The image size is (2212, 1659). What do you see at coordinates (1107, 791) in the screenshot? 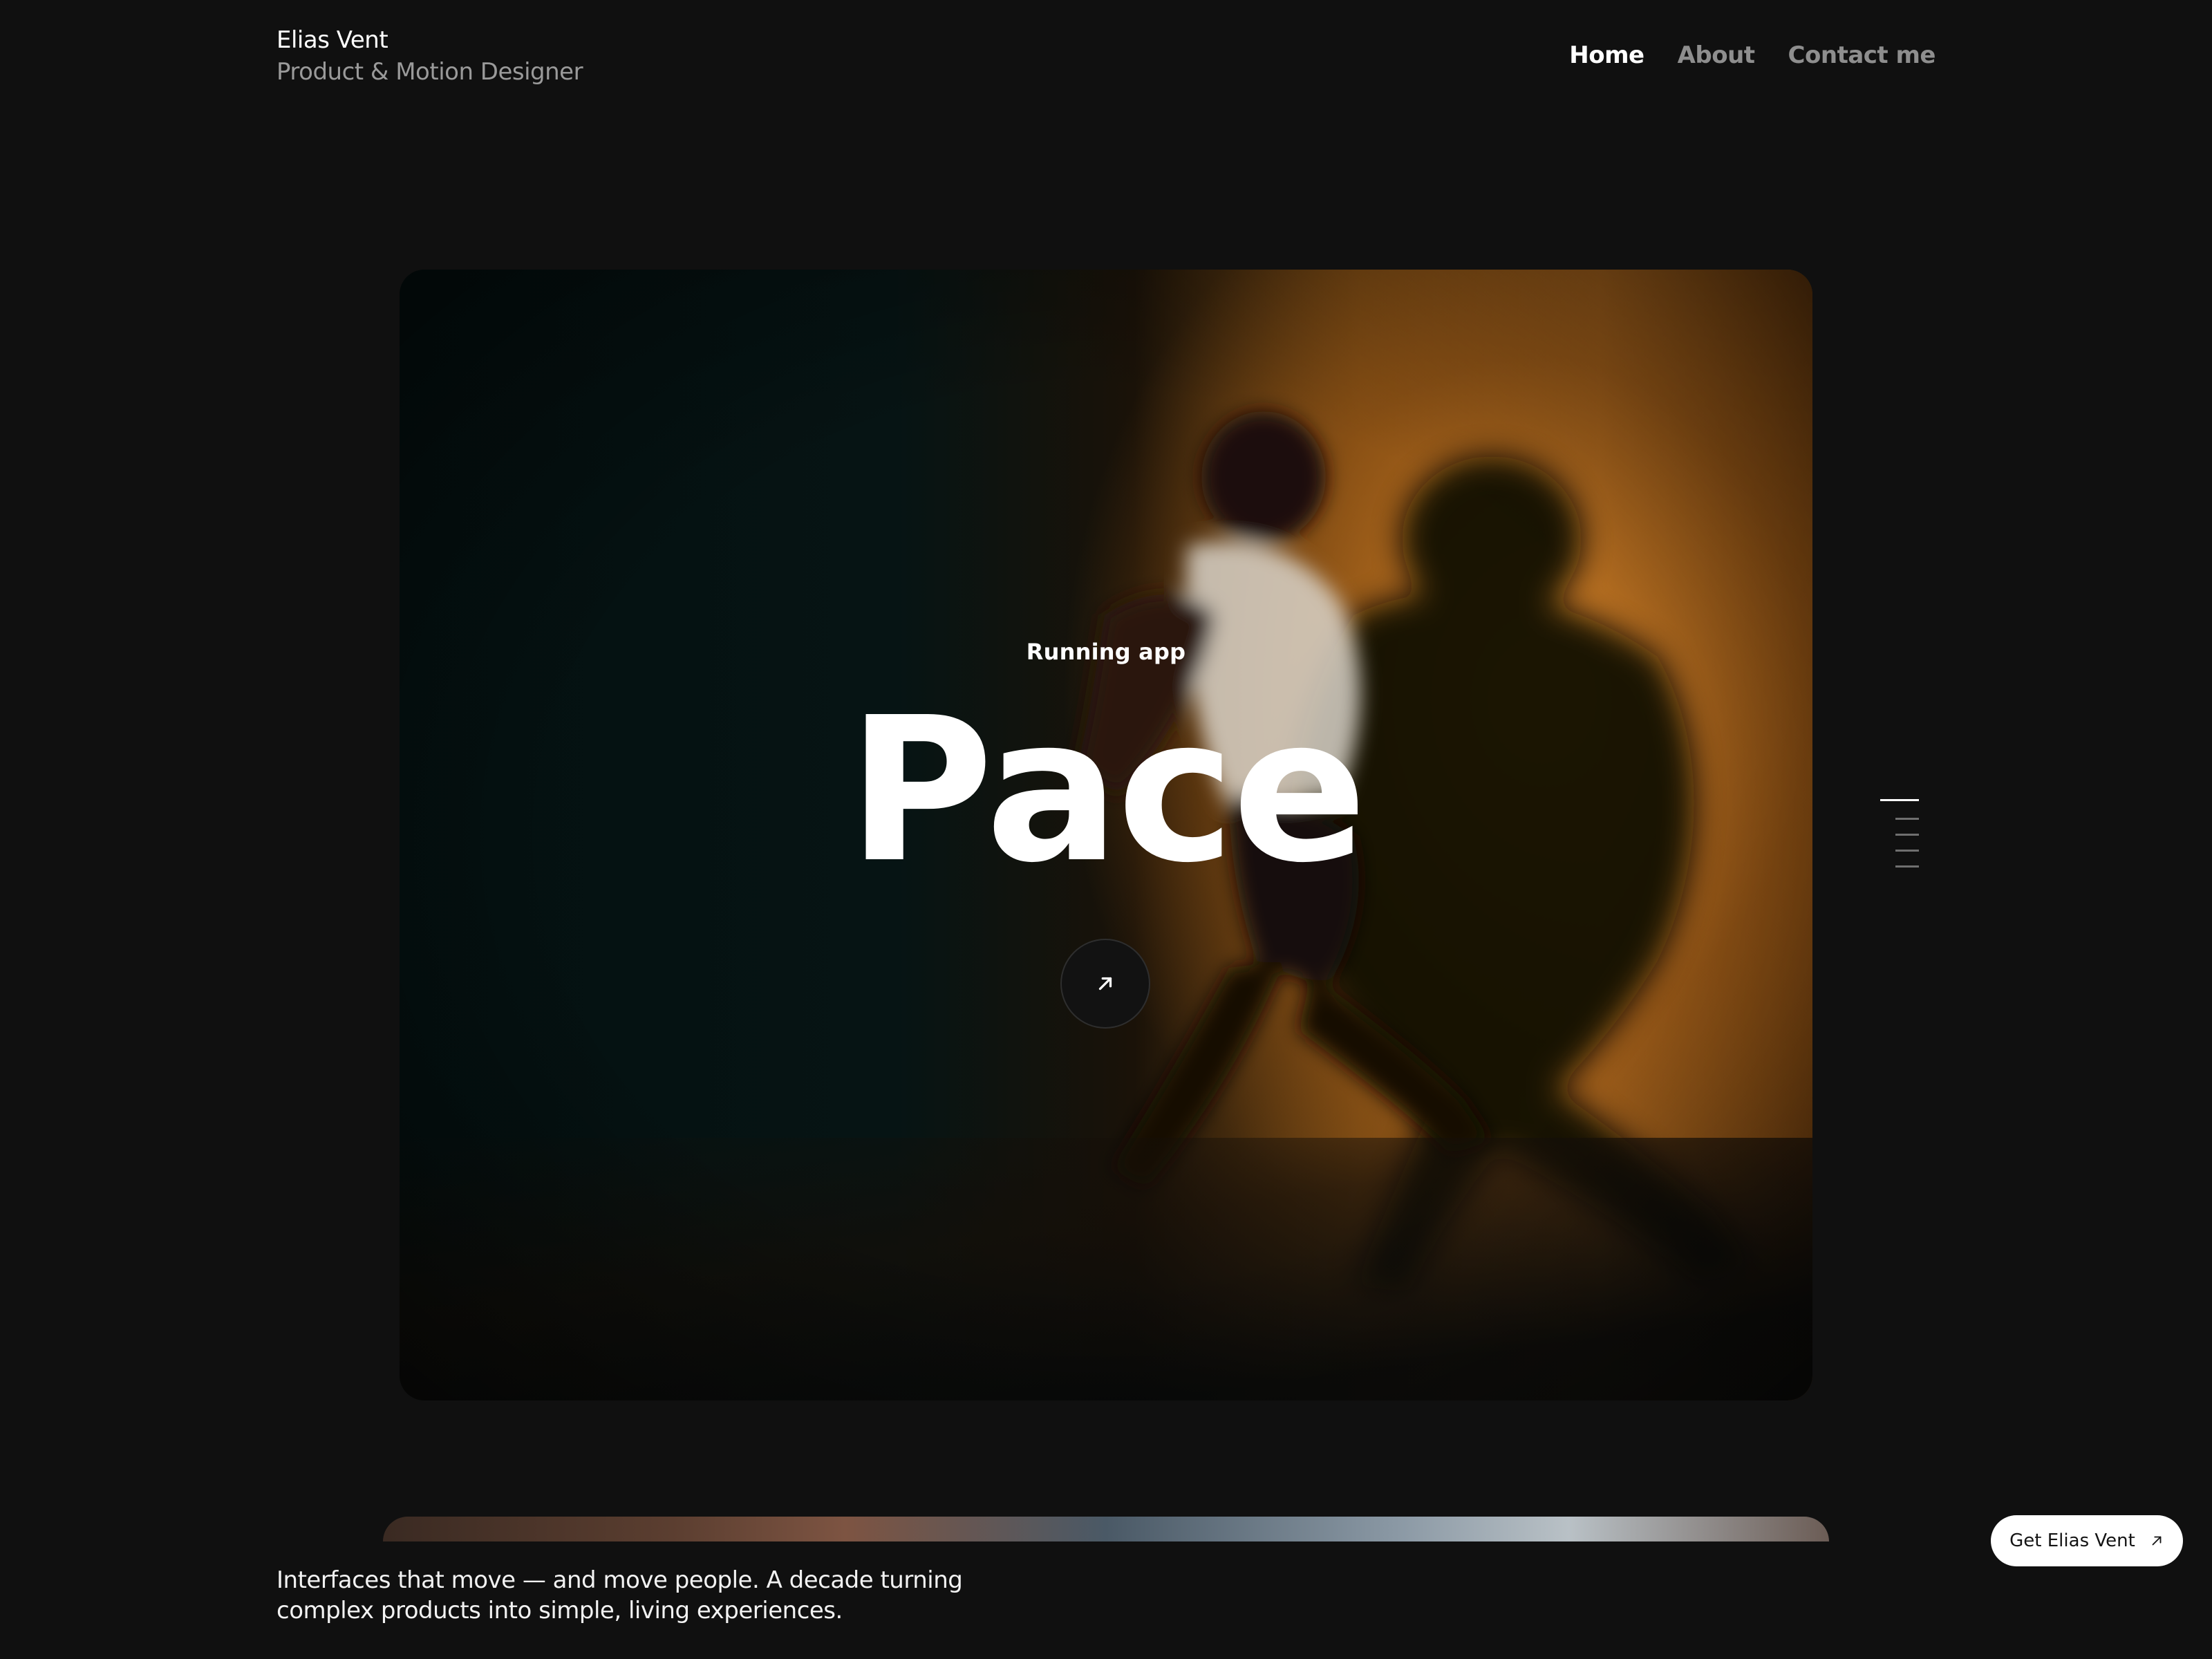
I see `project-title: Pace` at bounding box center [1107, 791].